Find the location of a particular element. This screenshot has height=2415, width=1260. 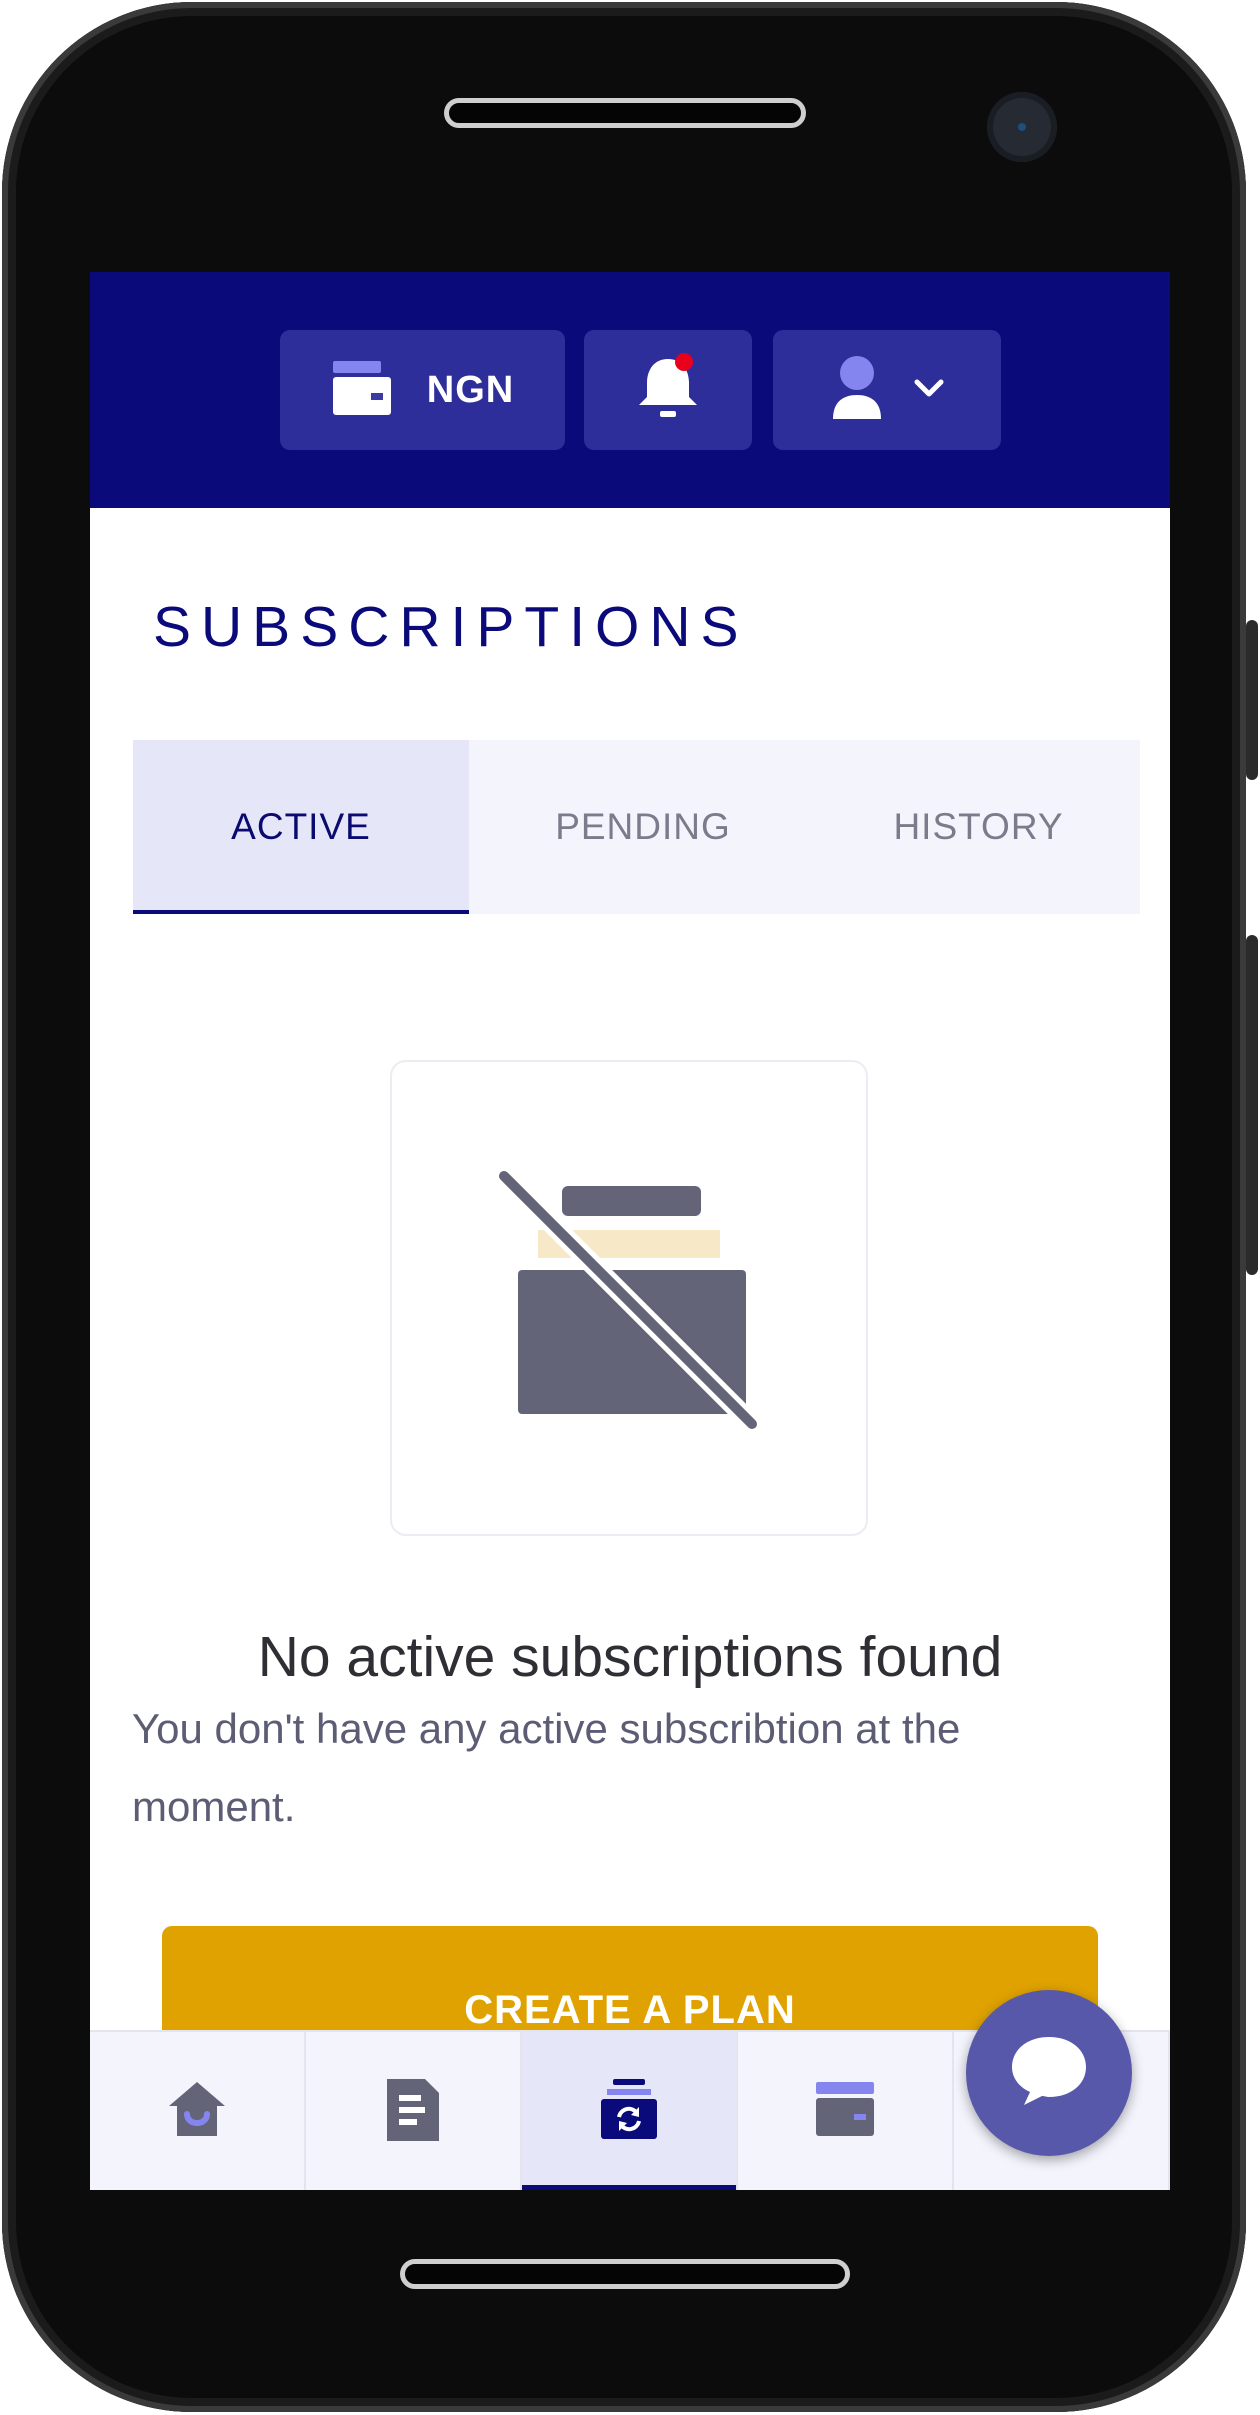

home-icon is located at coordinates (197, 2111).